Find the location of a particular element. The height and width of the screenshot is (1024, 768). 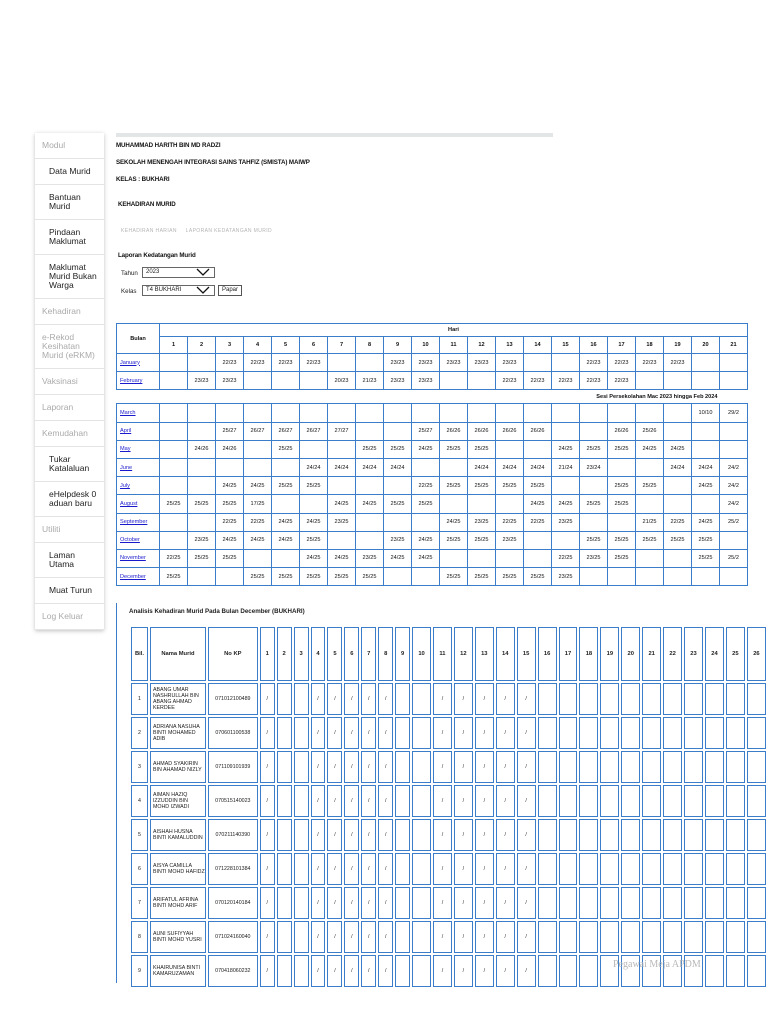

month-link: June is located at coordinates (138, 467).